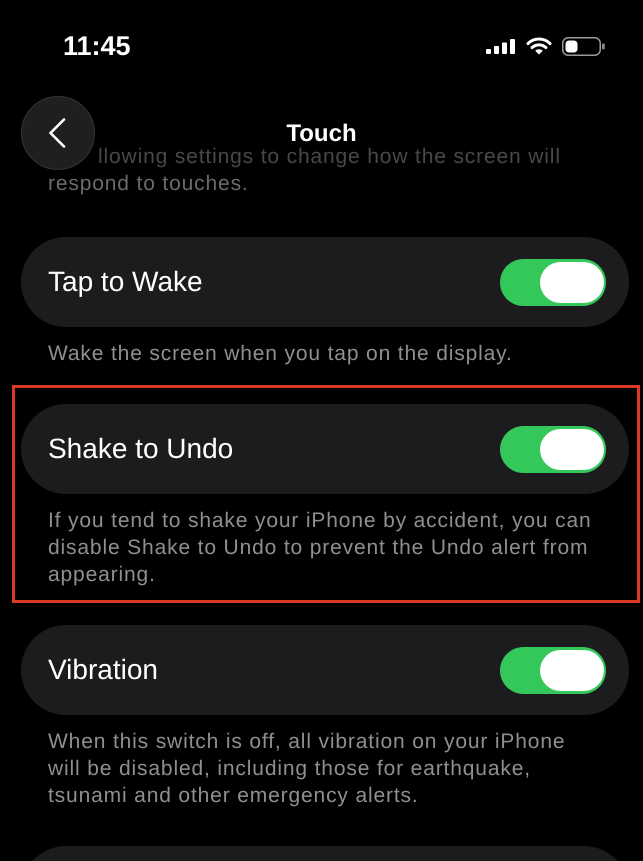  Describe the element at coordinates (141, 449) in the screenshot. I see `setting-label: Shake to Undo` at that location.